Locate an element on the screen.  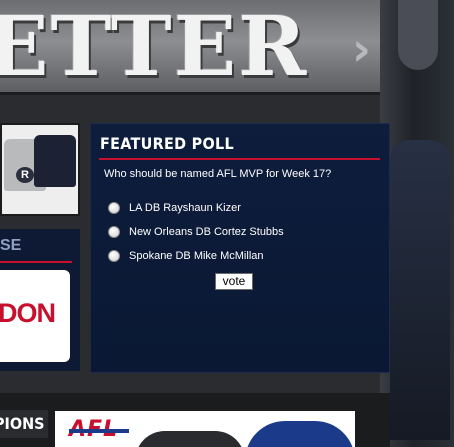
poll-option-label: LA DB Rayshaun Kizer is located at coordinates (185, 208).